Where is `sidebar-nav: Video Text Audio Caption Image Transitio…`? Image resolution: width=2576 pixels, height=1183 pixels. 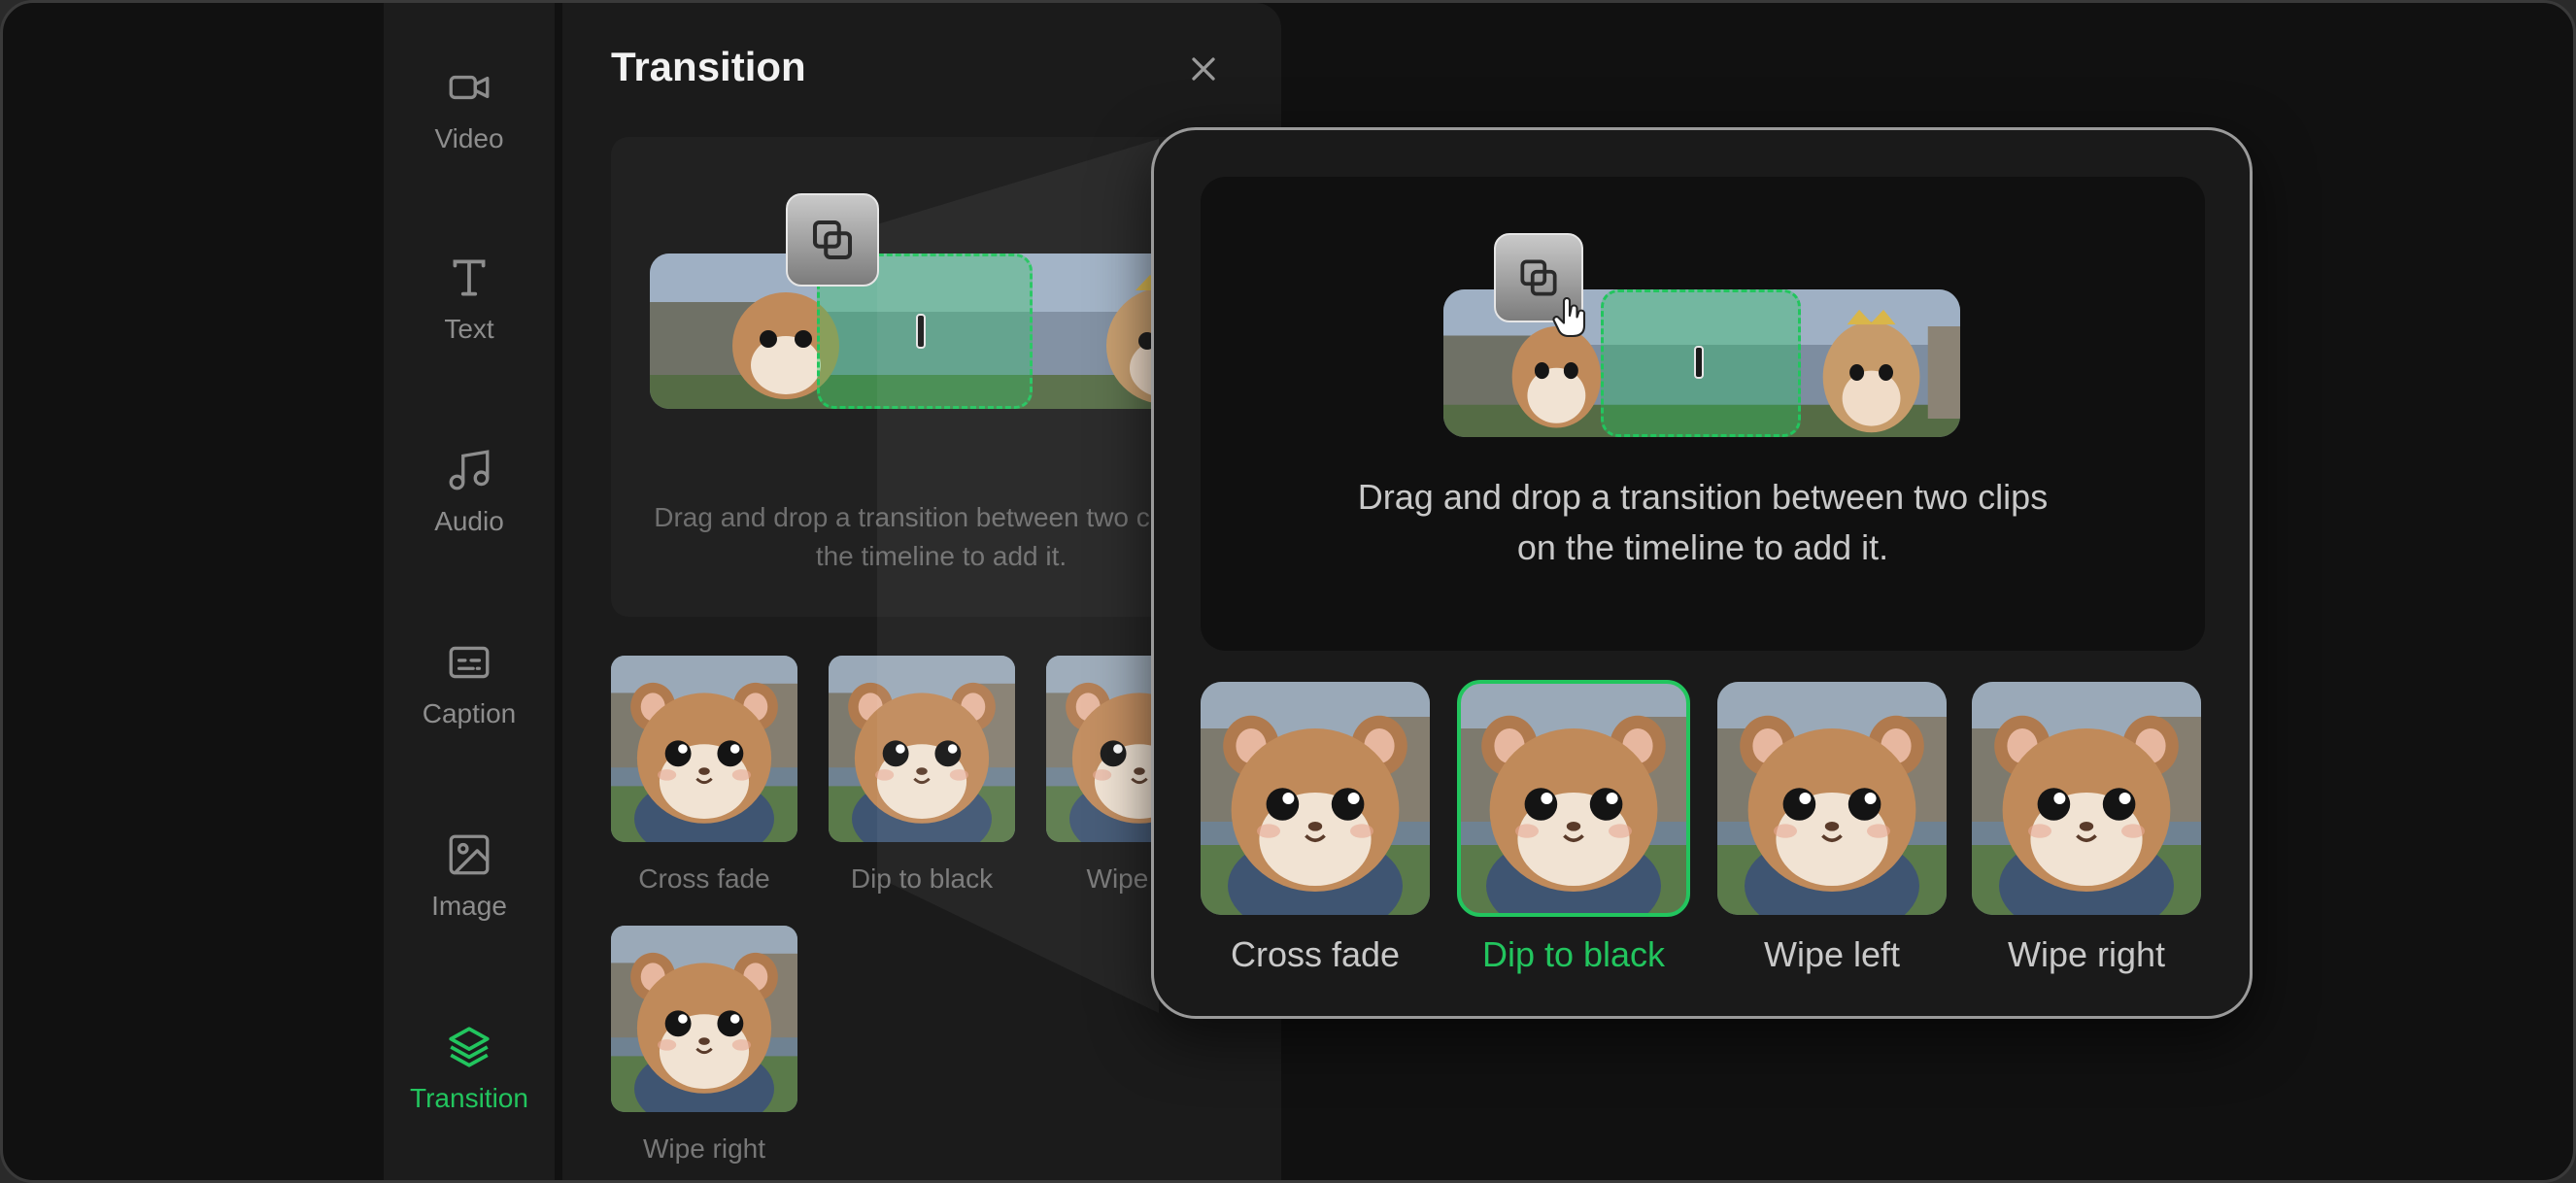
sidebar-nav: Video Text Audio Caption Image Transitio… is located at coordinates (469, 591).